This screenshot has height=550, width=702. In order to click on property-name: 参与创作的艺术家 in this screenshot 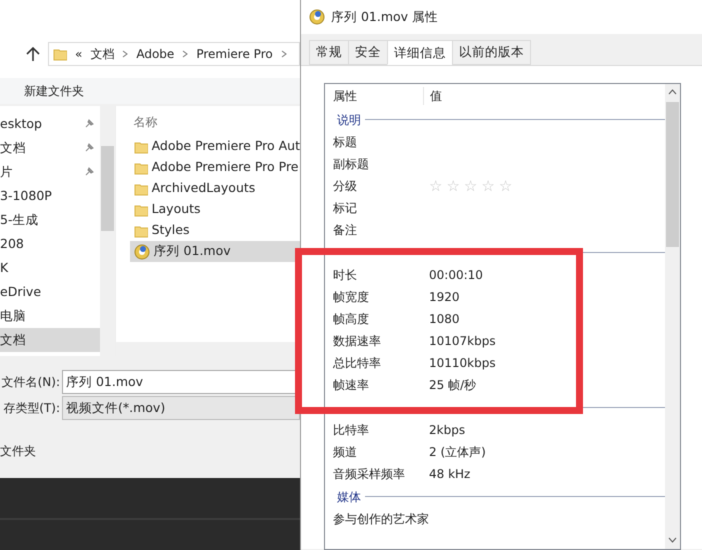, I will do `click(380, 519)`.